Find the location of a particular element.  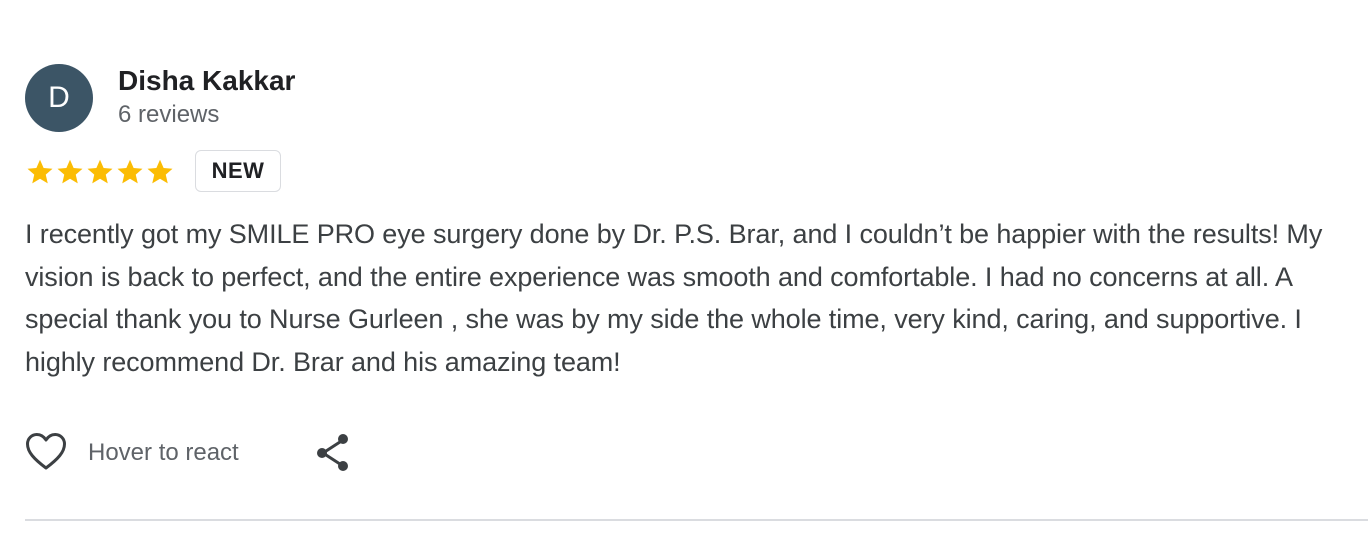

heart-outline-icon is located at coordinates (46, 452).